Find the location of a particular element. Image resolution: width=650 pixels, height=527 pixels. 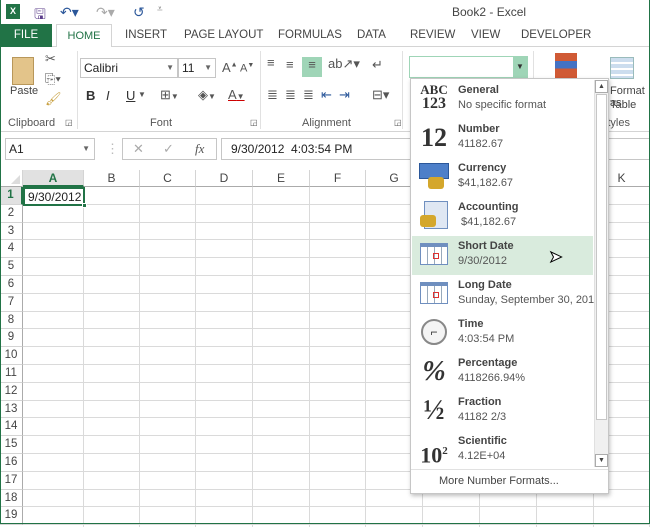

decrease-indent-icon: ⇤ is located at coordinates (326, 95).